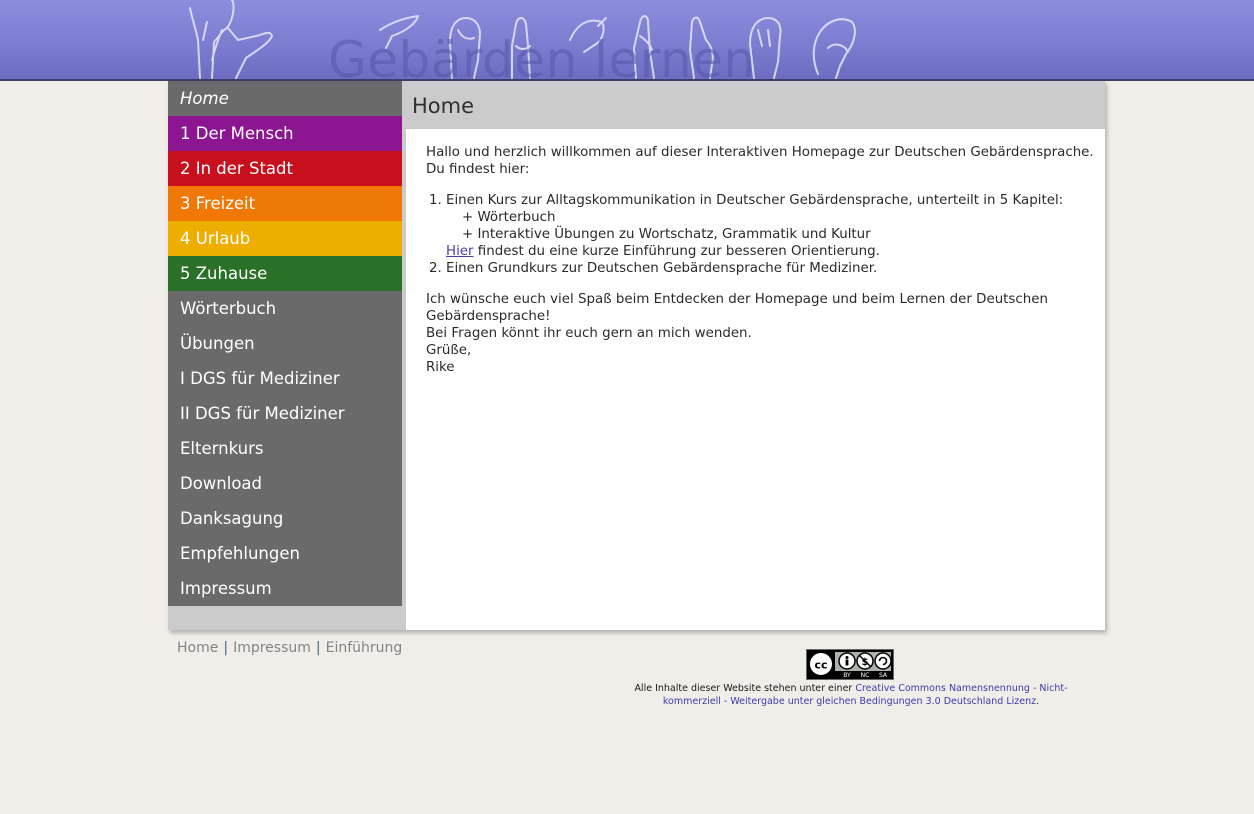 This screenshot has width=1254, height=814. What do you see at coordinates (443, 106) in the screenshot?
I see `page-title: Home` at bounding box center [443, 106].